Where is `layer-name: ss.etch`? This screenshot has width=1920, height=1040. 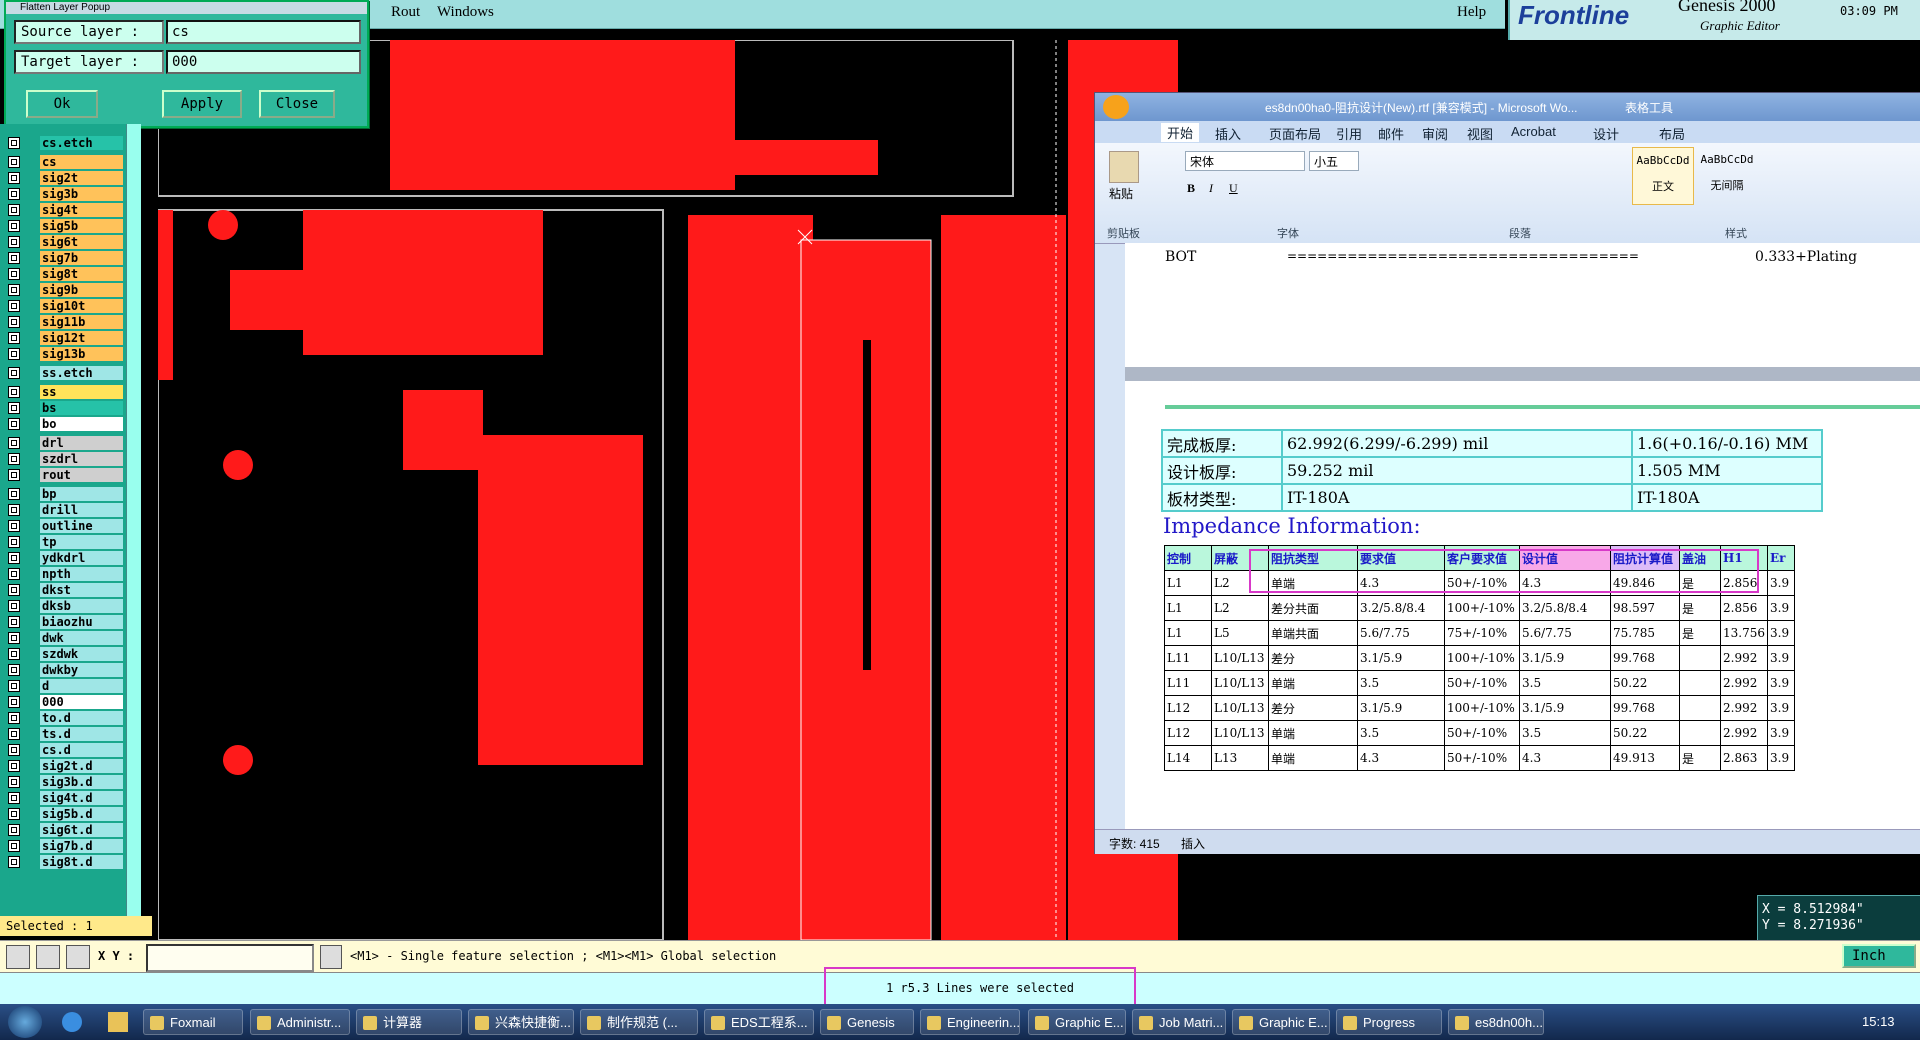
layer-name: ss.etch is located at coordinates (81, 373).